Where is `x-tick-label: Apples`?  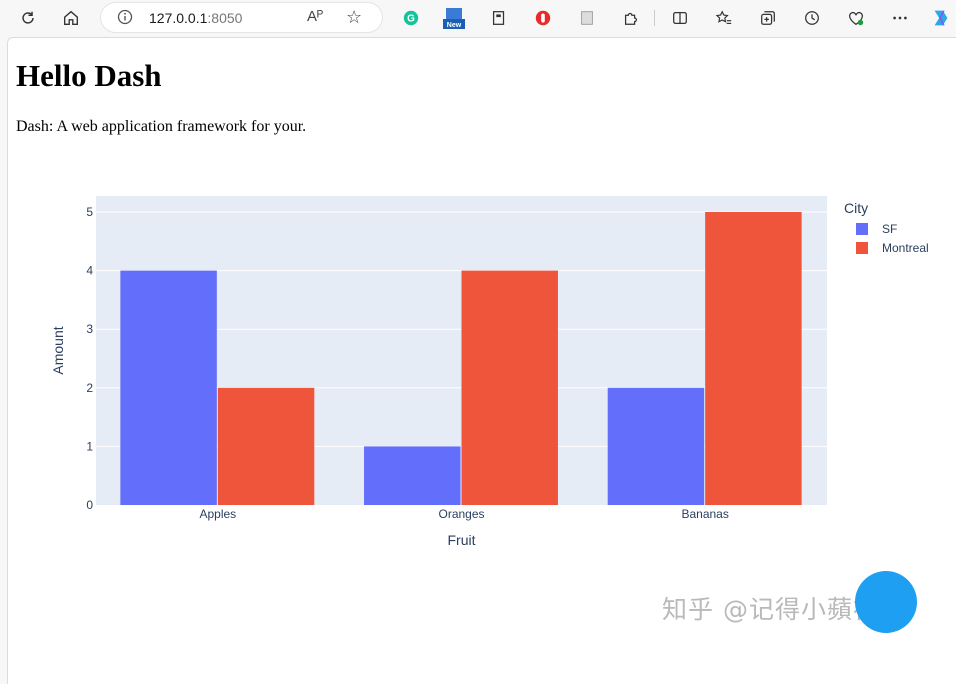
x-tick-label: Apples is located at coordinates (217, 514).